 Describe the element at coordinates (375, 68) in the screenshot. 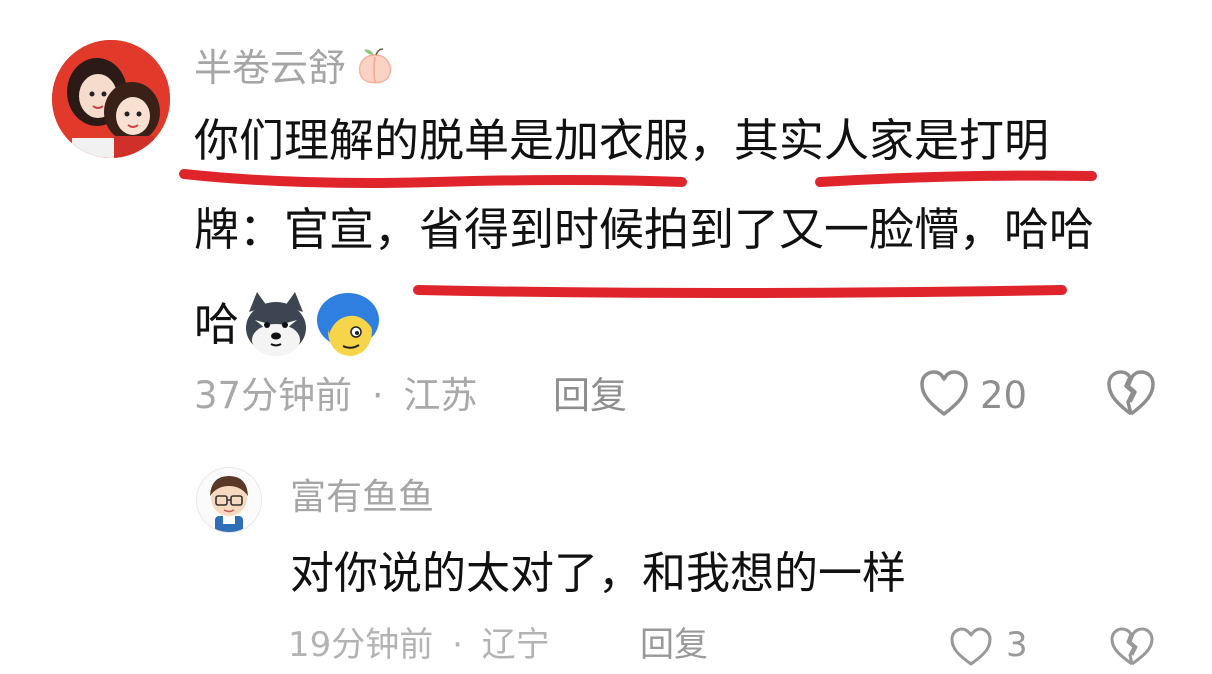

I see `peach-icon` at that location.